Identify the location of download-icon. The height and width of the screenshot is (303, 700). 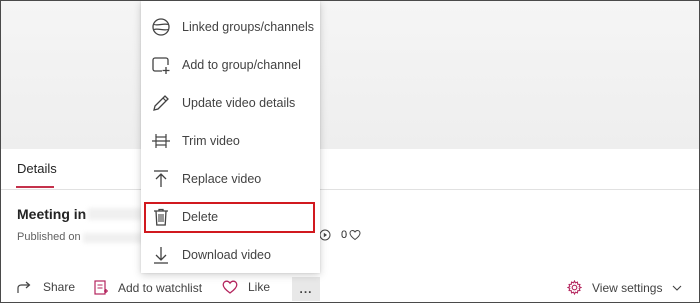
(161, 255).